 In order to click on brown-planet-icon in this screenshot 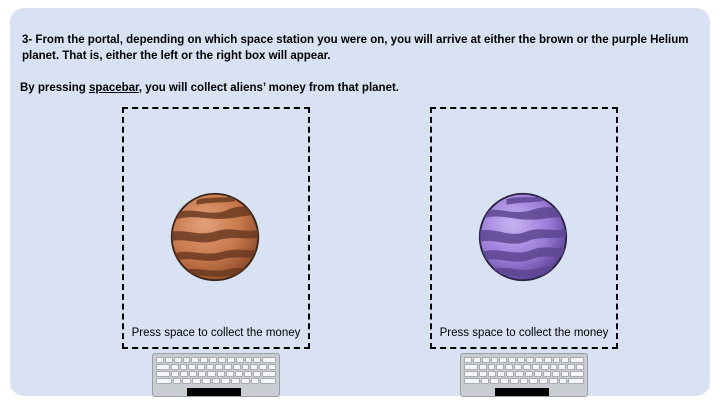, I will do `click(215, 237)`.